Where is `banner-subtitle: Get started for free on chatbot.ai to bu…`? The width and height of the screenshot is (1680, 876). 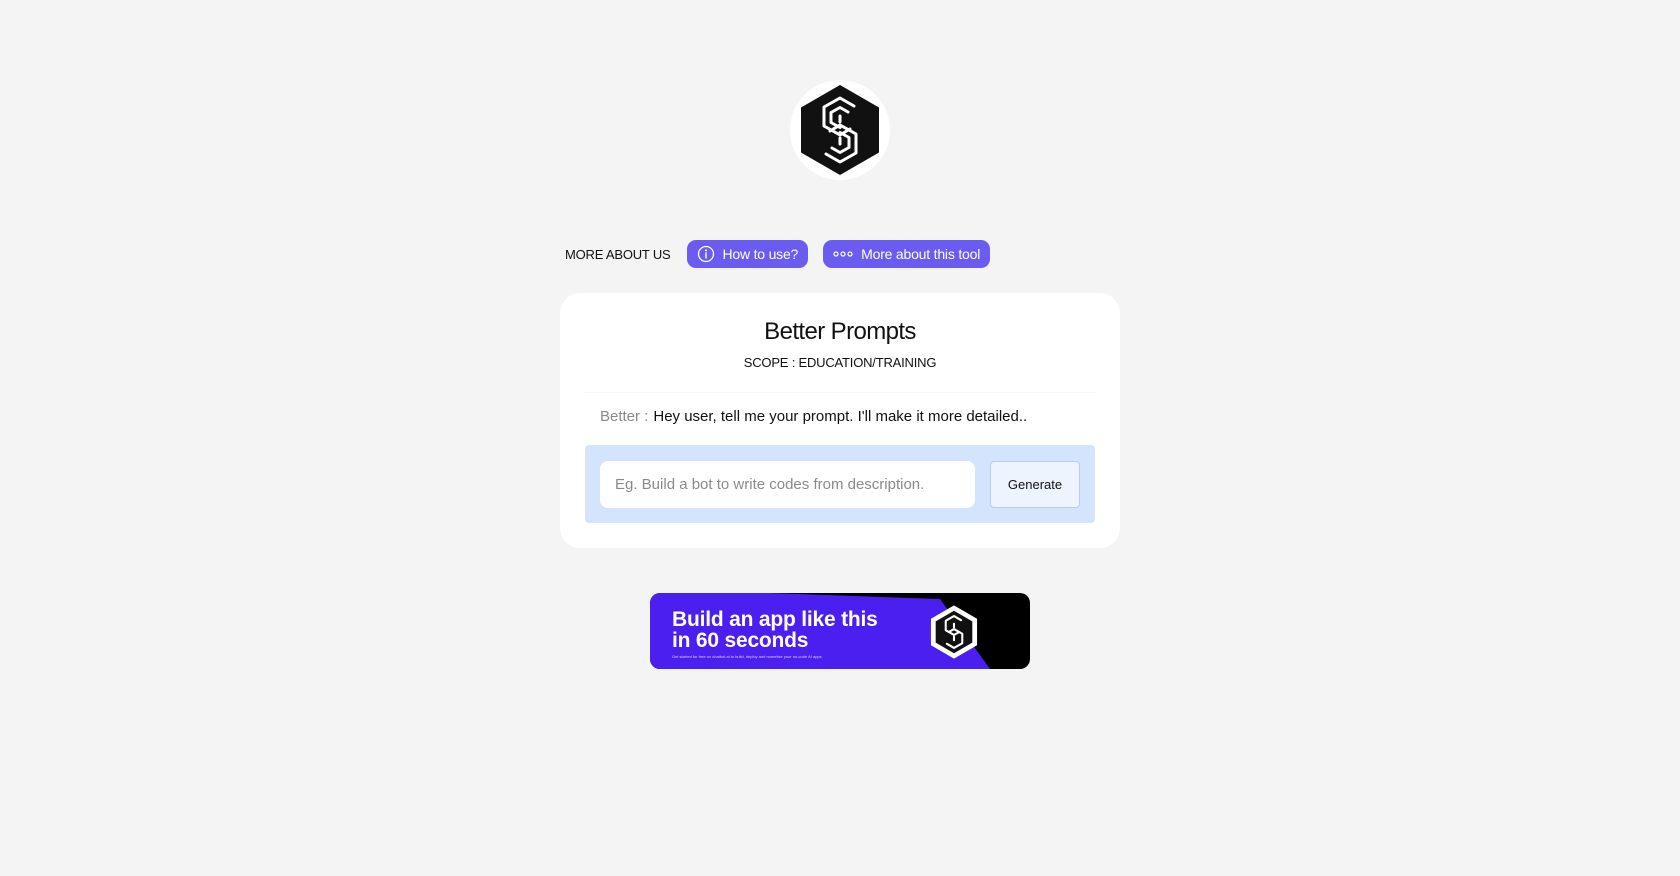
banner-subtitle: Get started for free on chatbot.ai to bu… is located at coordinates (747, 656).